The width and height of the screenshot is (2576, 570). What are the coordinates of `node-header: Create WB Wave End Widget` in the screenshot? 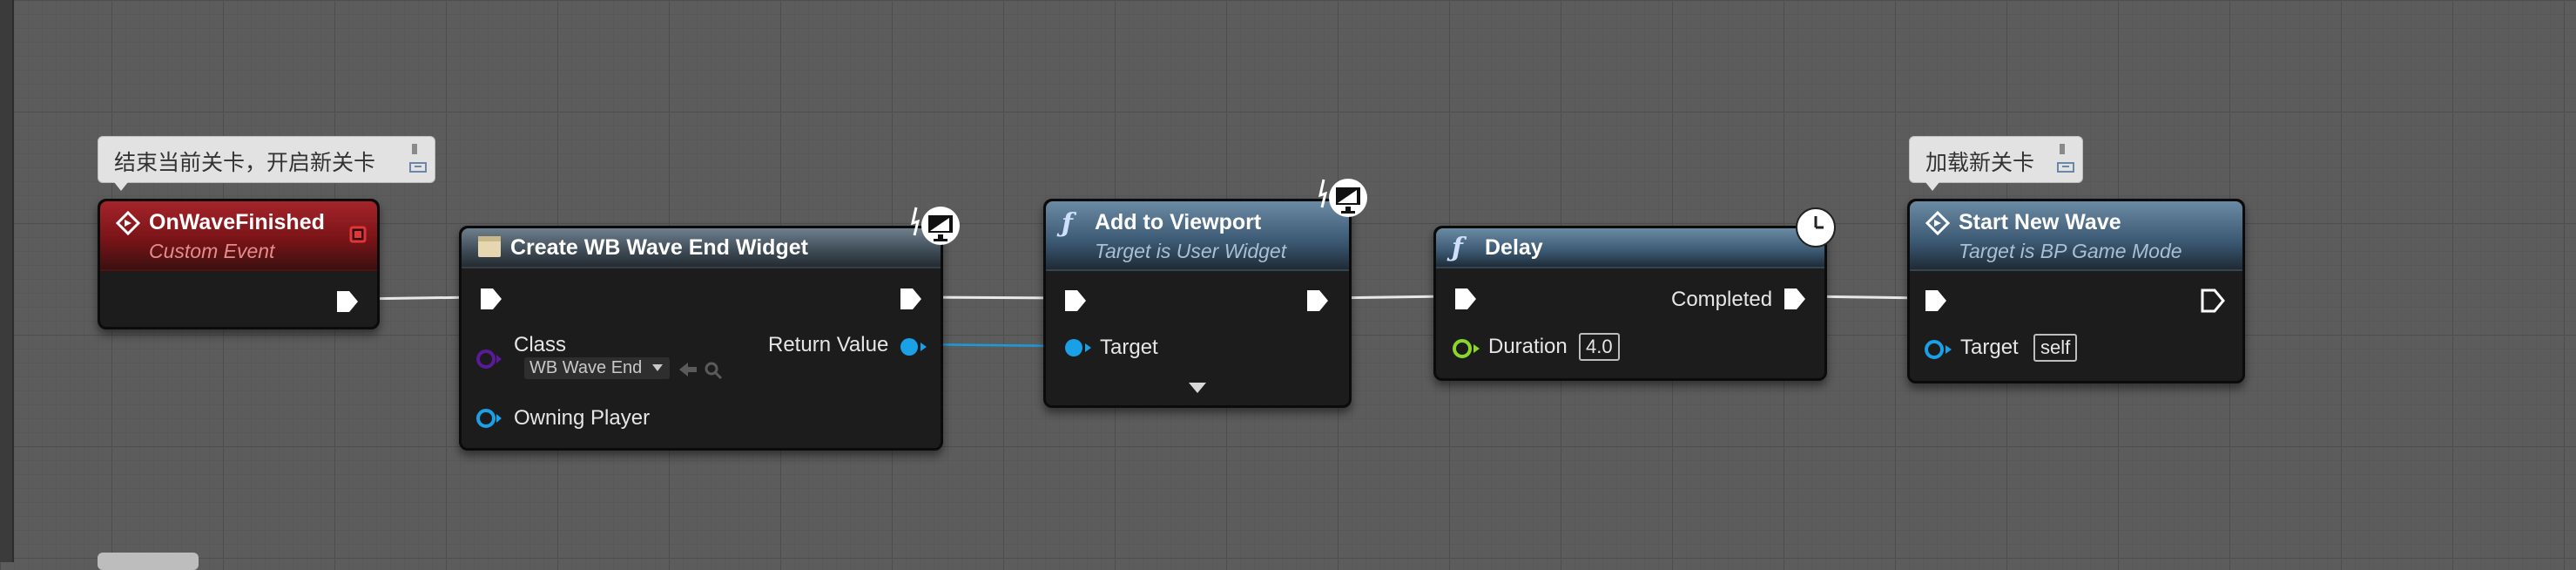 It's located at (701, 248).